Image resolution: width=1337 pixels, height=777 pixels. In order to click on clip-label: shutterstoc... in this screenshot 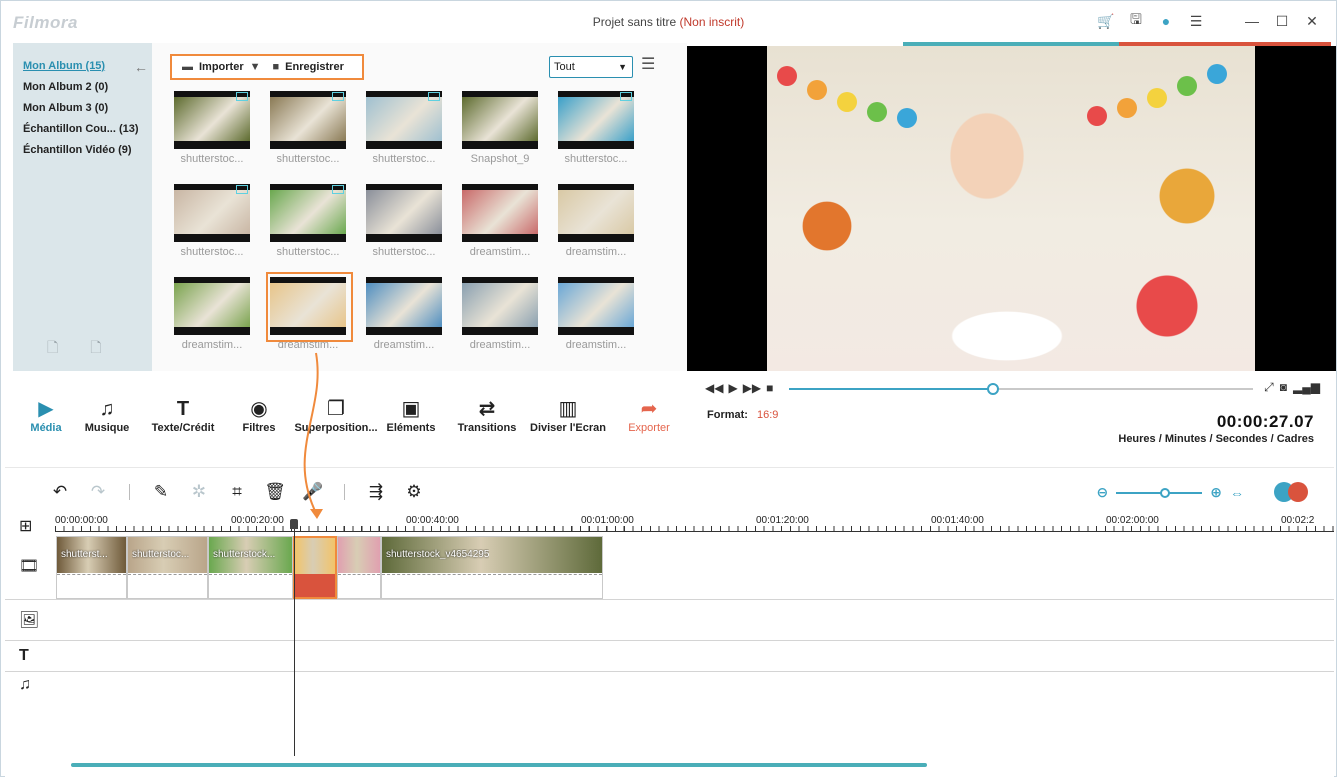, I will do `click(161, 554)`.